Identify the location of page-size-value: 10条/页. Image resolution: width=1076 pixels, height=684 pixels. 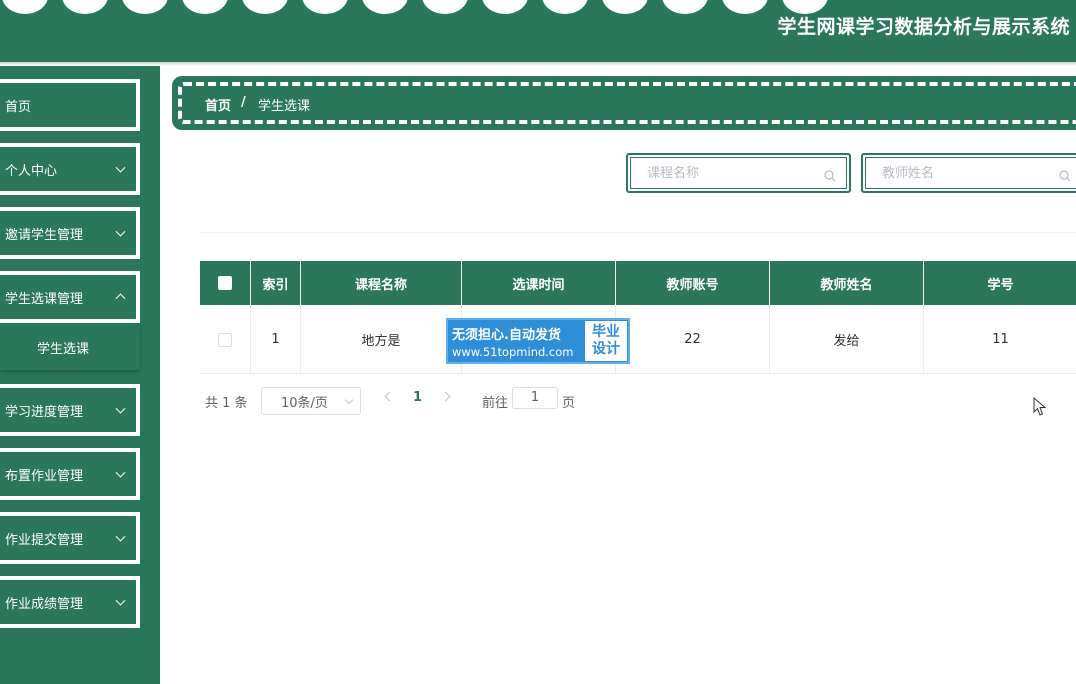
(304, 403).